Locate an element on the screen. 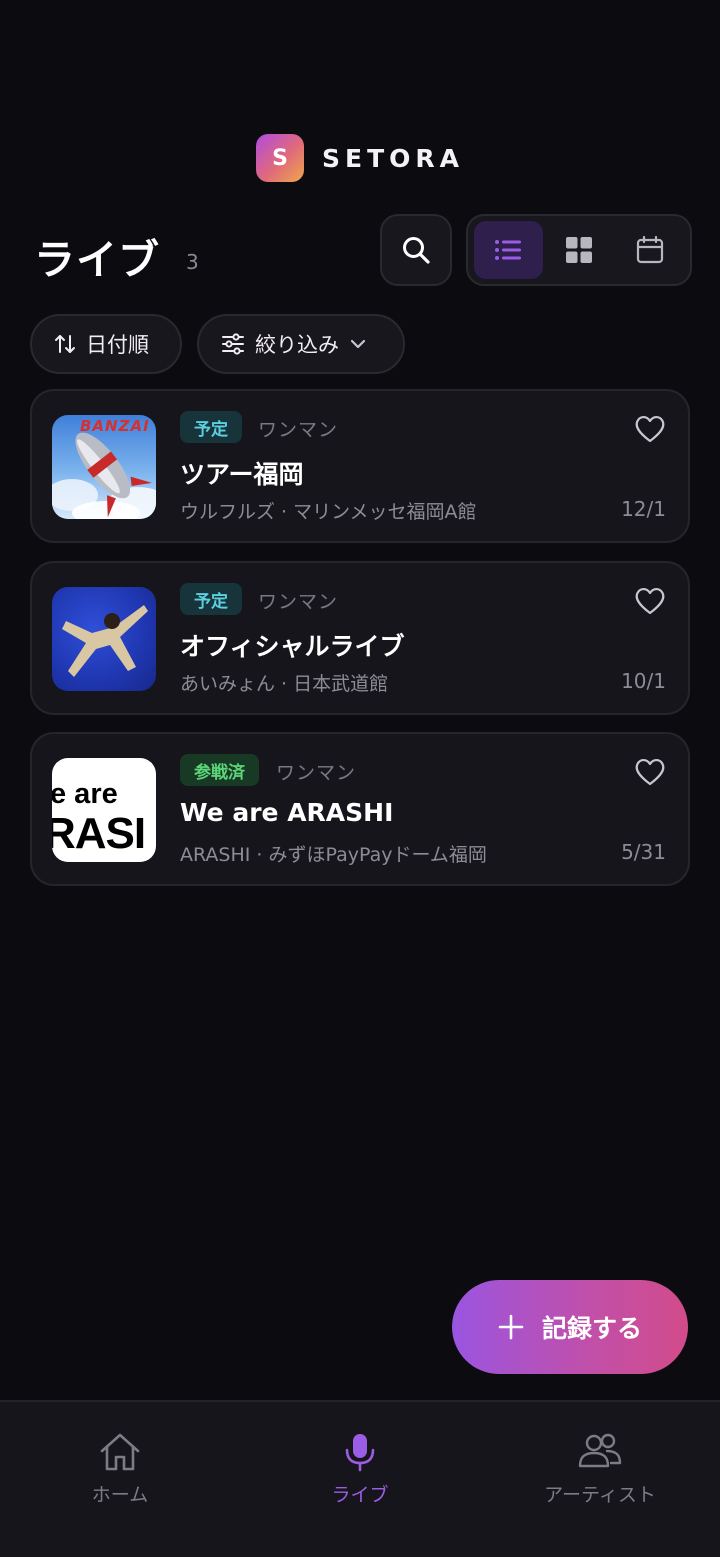 The image size is (720, 1557). filter-label: 絞り込み is located at coordinates (297, 345).